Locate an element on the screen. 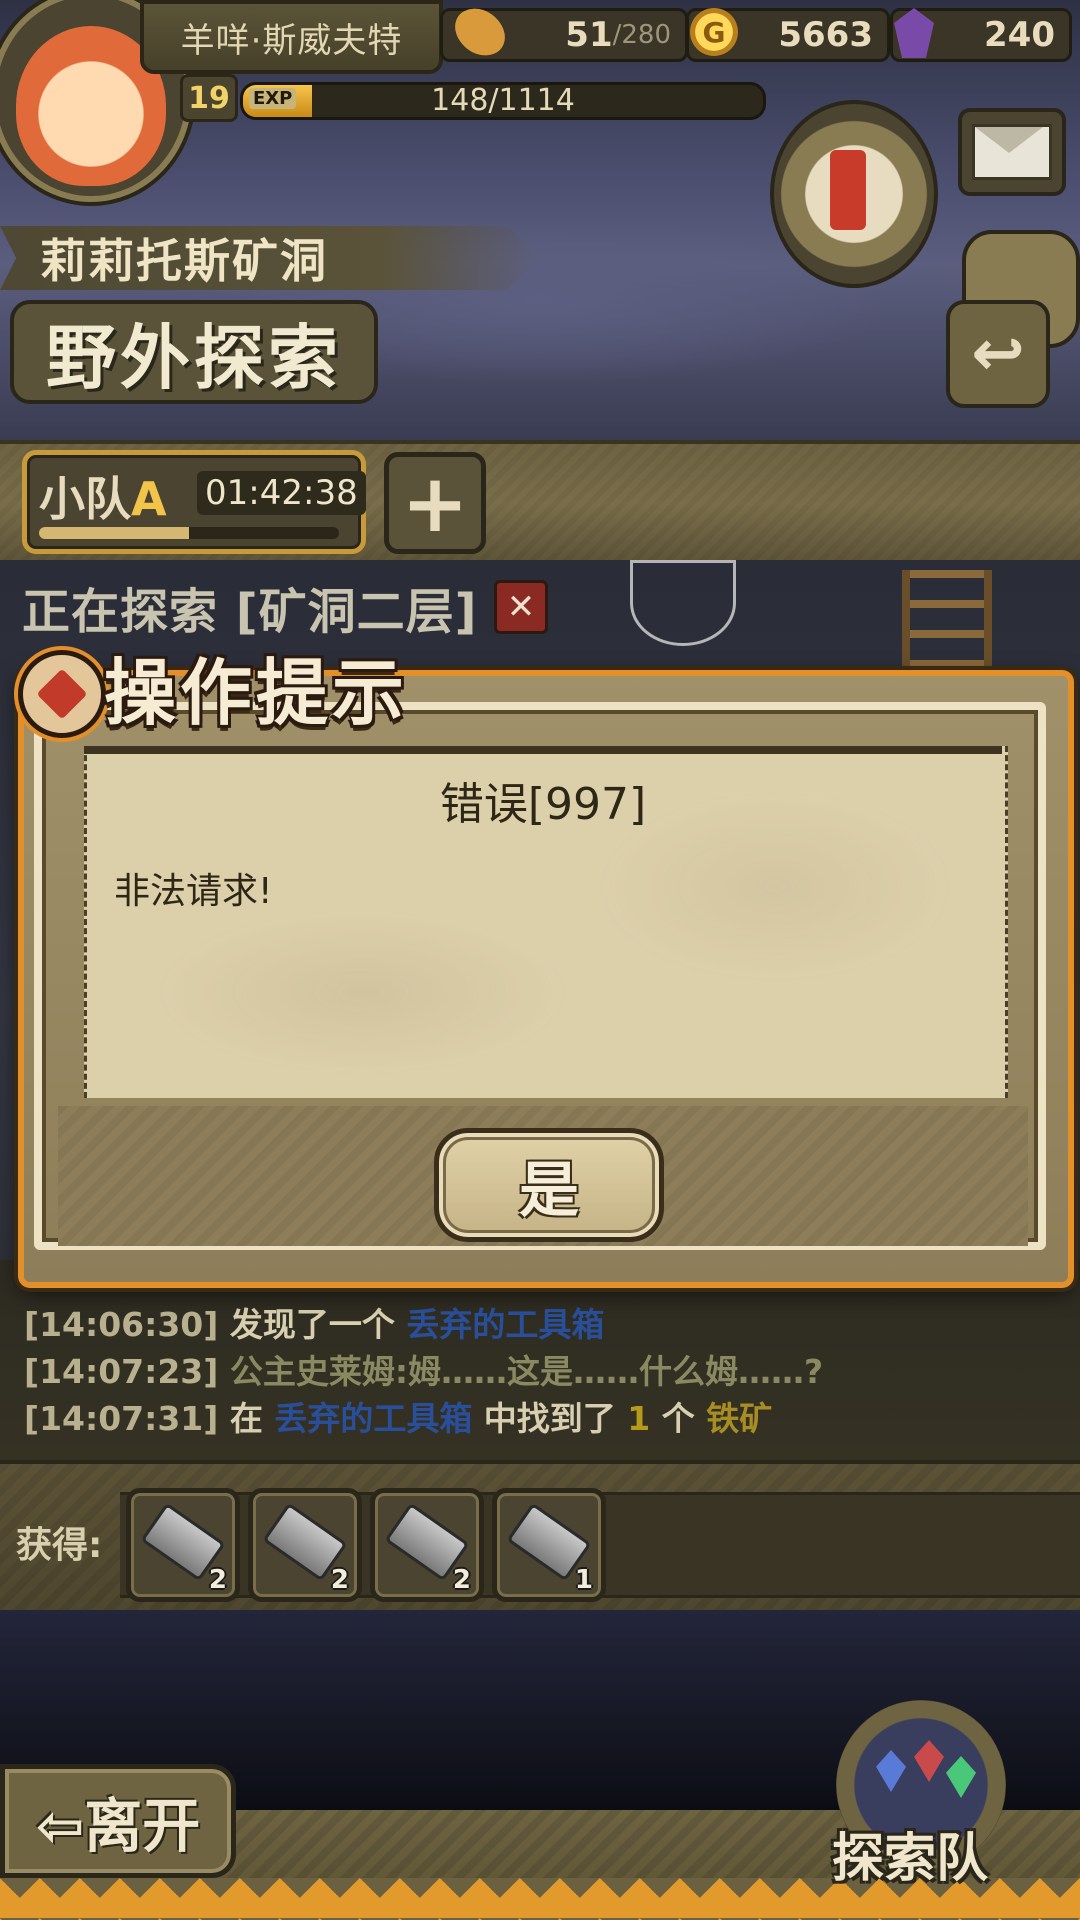 The height and width of the screenshot is (1920, 1080). gold-value: 5663 is located at coordinates (825, 35).